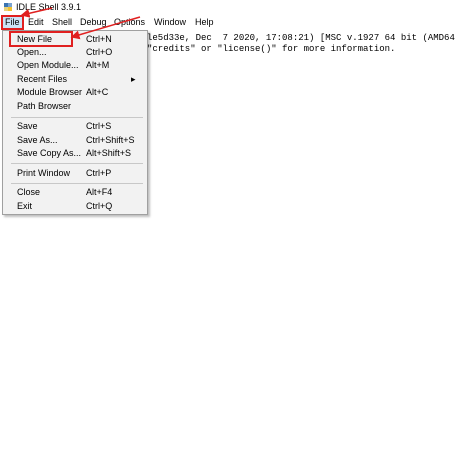 The image size is (474, 474). What do you see at coordinates (36, 12) in the screenshot?
I see `arrow-to-file-menu` at bounding box center [36, 12].